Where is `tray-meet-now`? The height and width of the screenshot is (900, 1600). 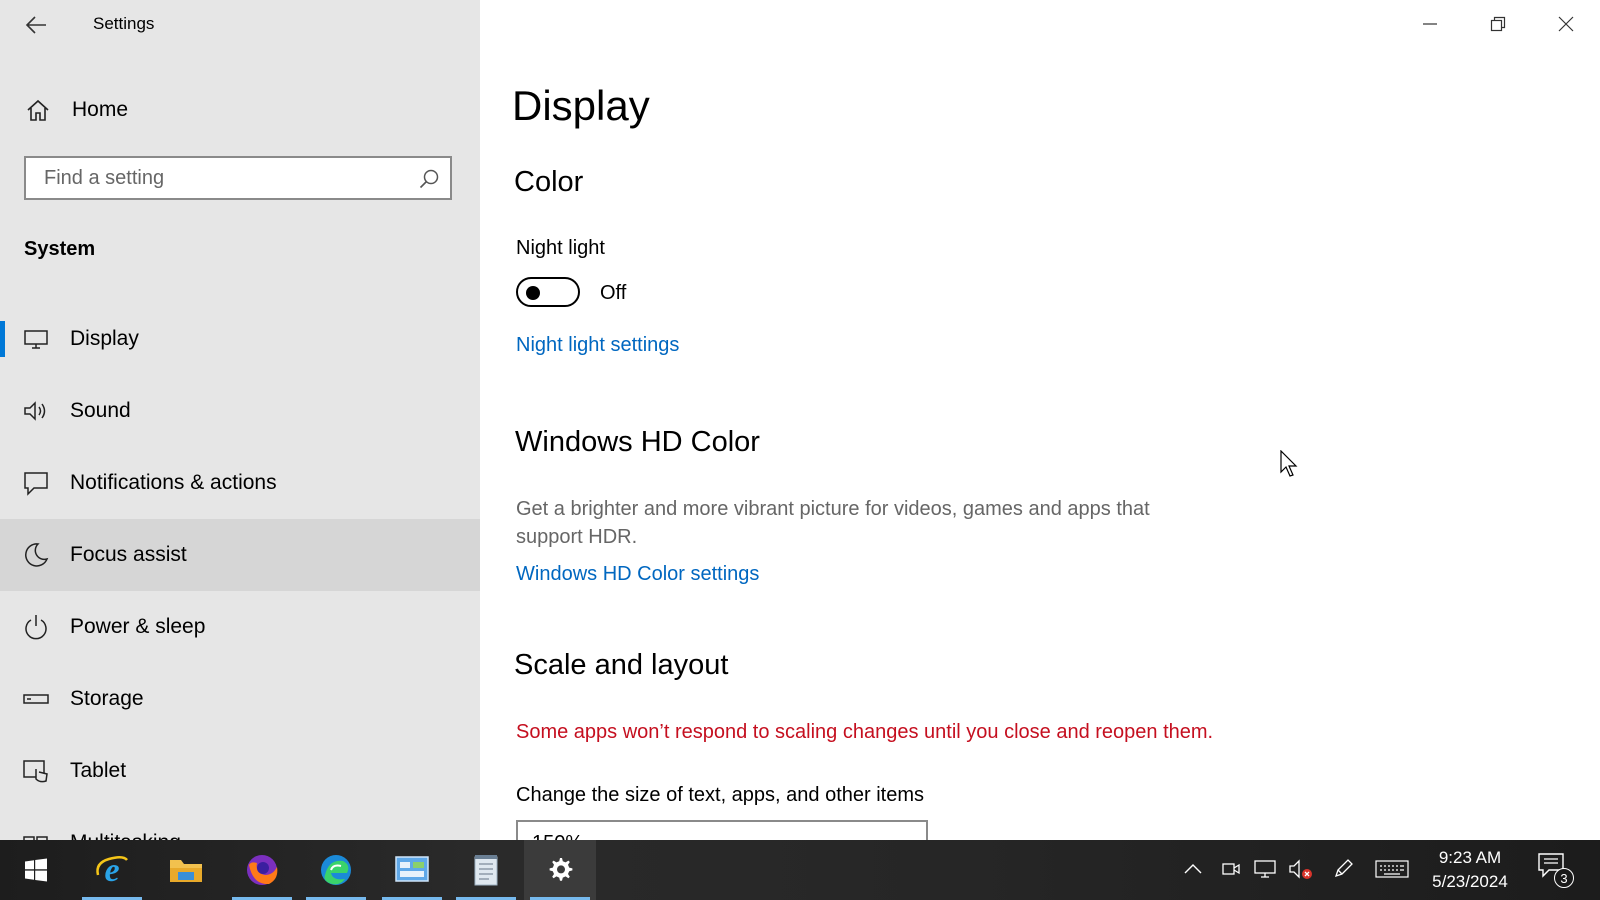 tray-meet-now is located at coordinates (1231, 869).